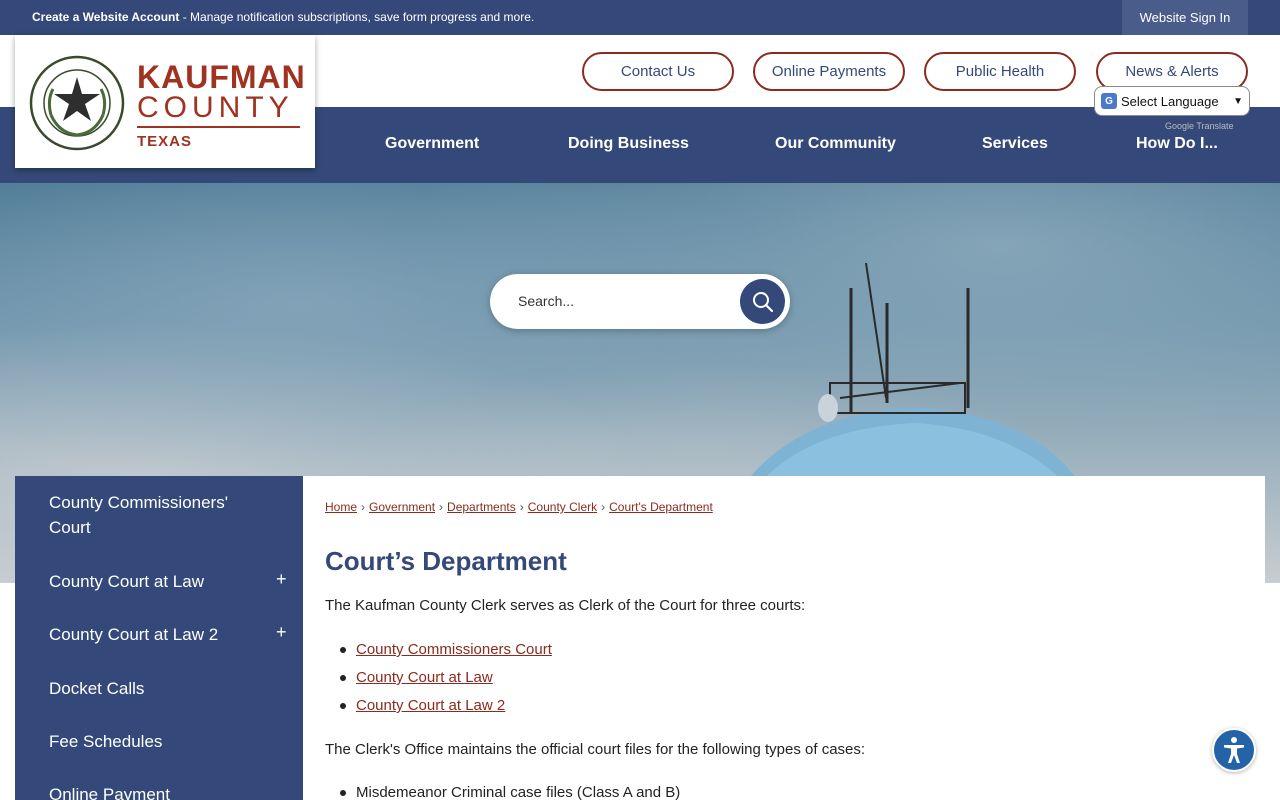 The width and height of the screenshot is (1280, 800). Describe the element at coordinates (481, 507) in the screenshot. I see `breadcrumb-departments: Departments` at that location.